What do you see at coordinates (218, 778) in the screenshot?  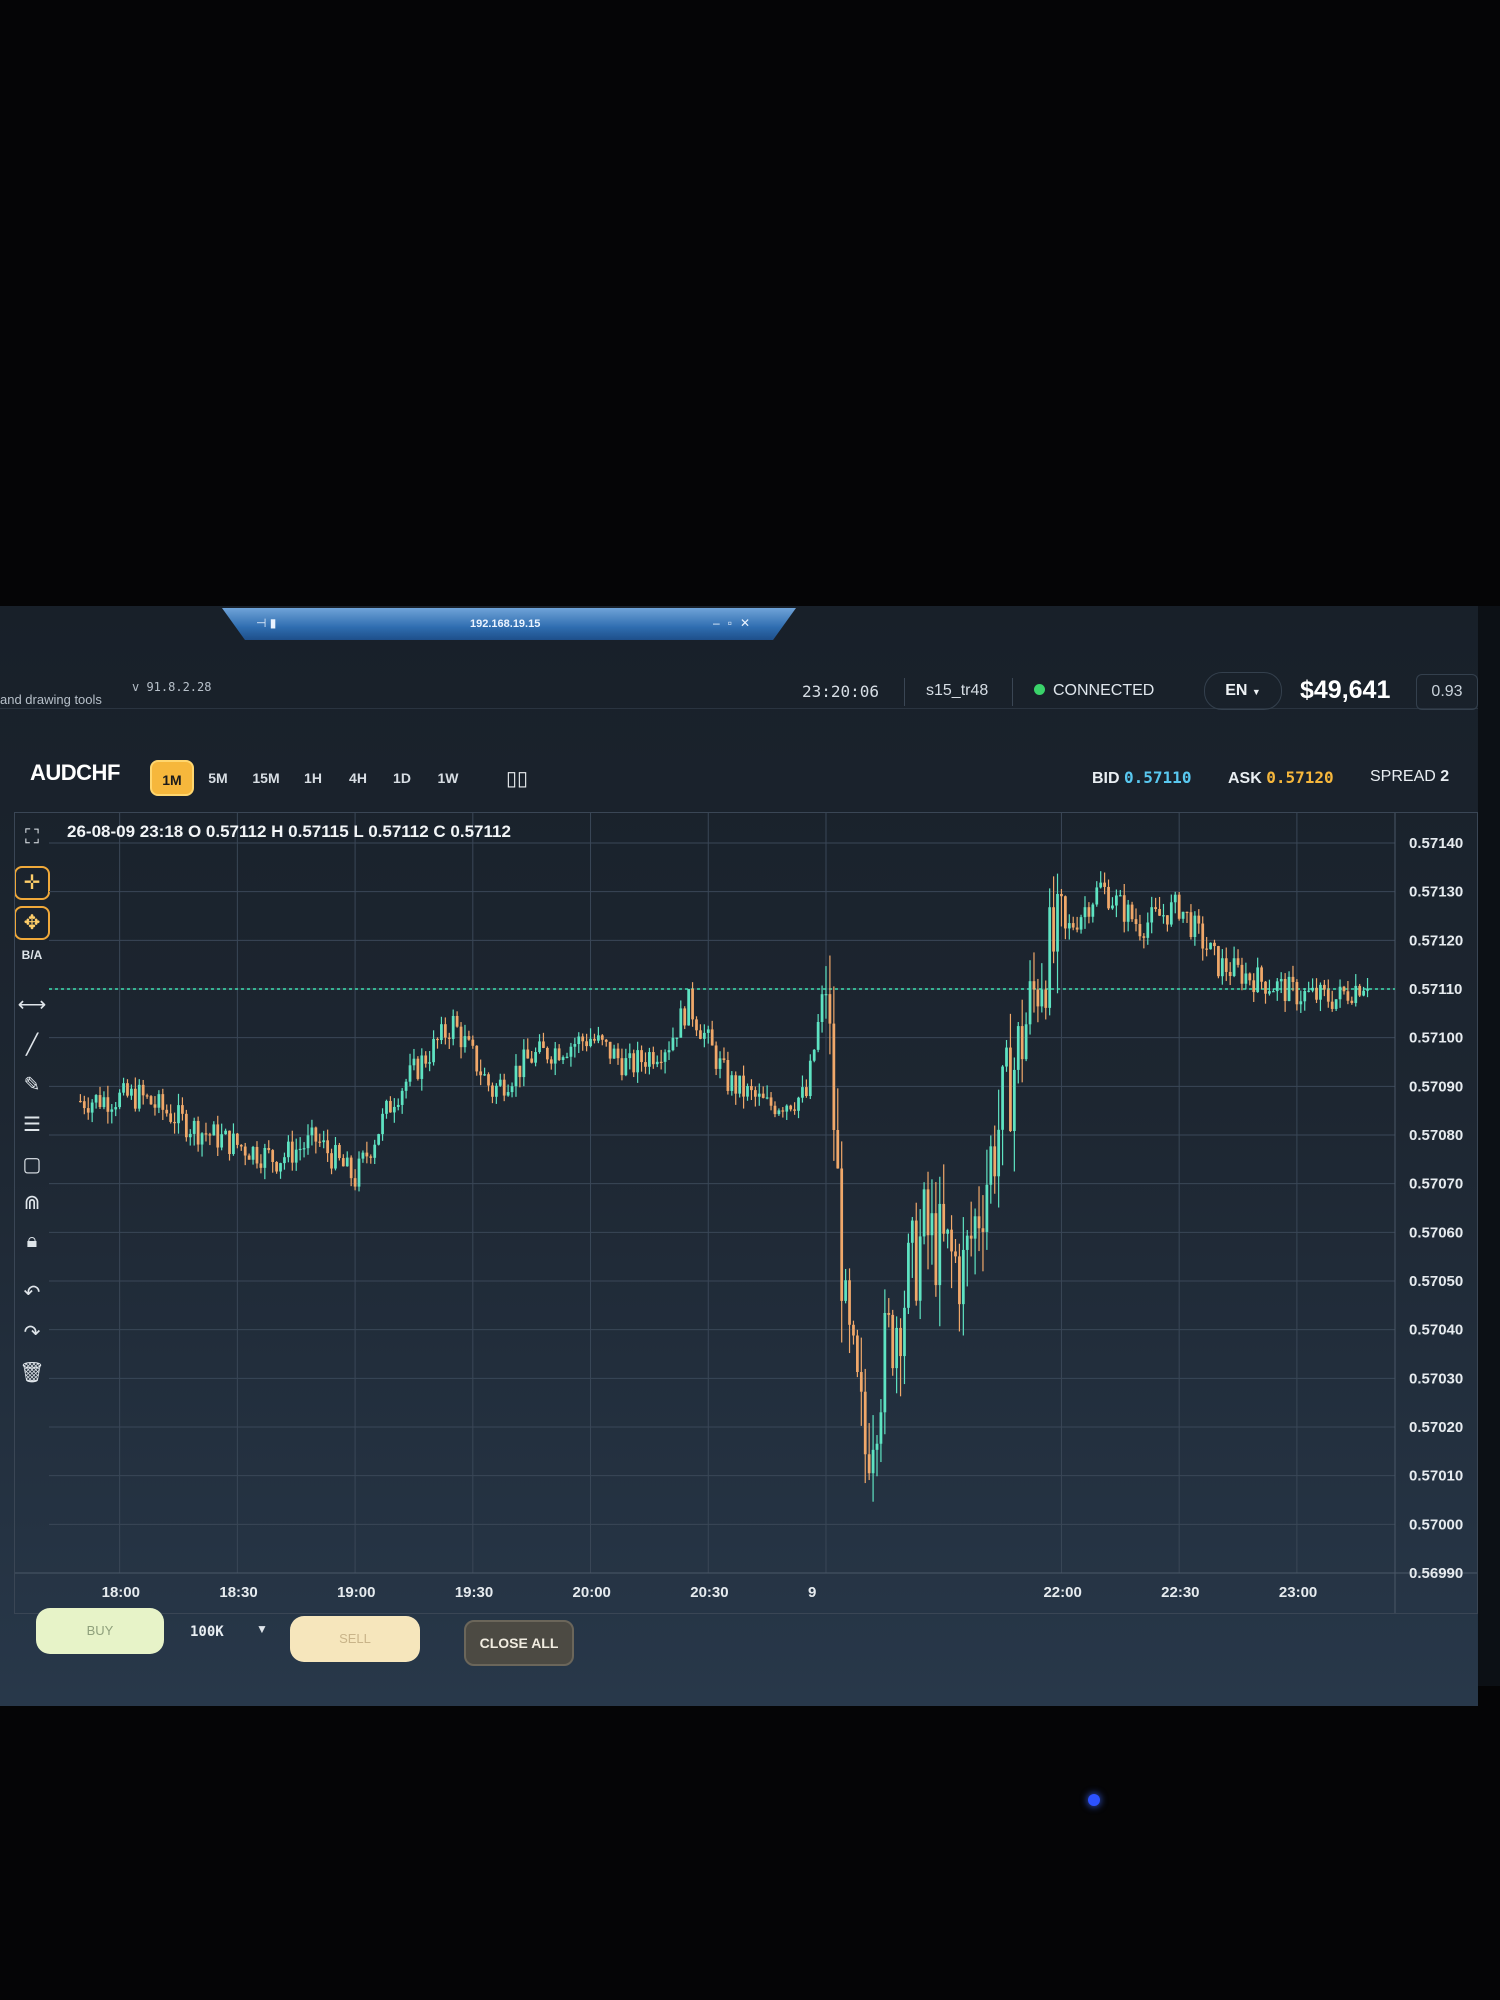 I see `timeframe-5m: 5M` at bounding box center [218, 778].